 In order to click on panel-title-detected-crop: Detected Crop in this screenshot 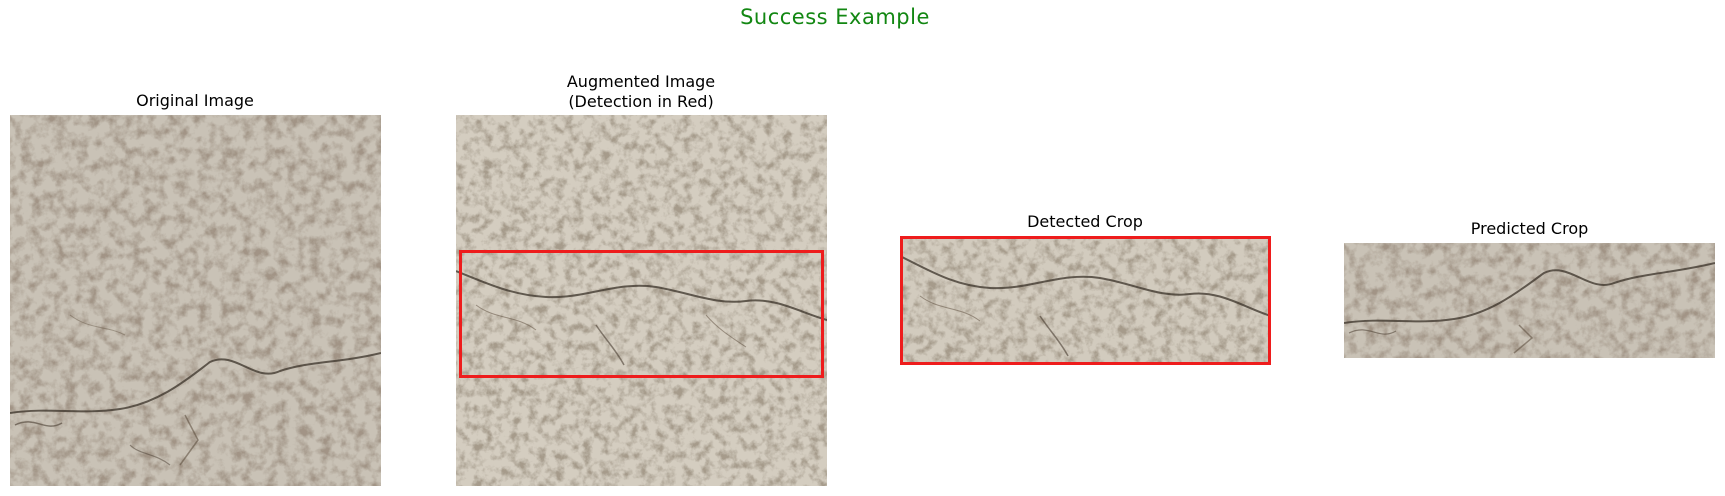, I will do `click(1085, 221)`.